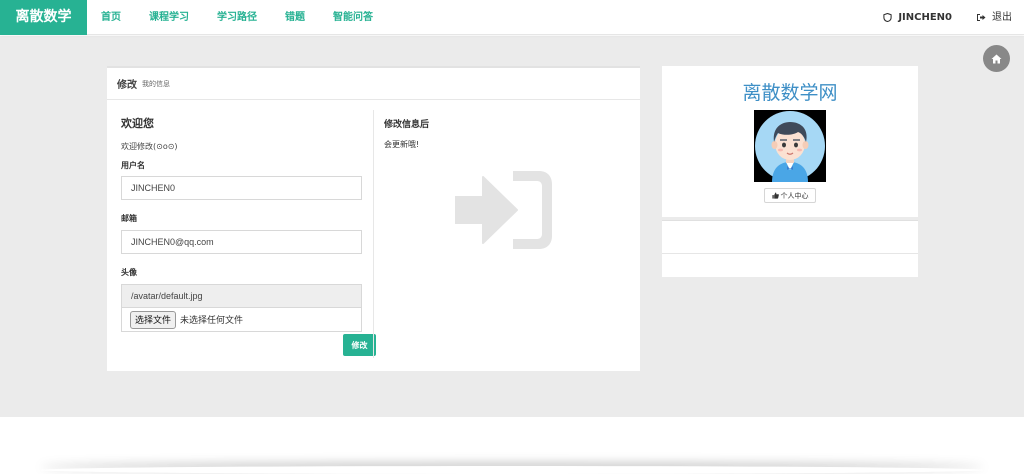 Image resolution: width=1024 pixels, height=474 pixels. What do you see at coordinates (790, 248) in the screenshot?
I see `side-list-panel` at bounding box center [790, 248].